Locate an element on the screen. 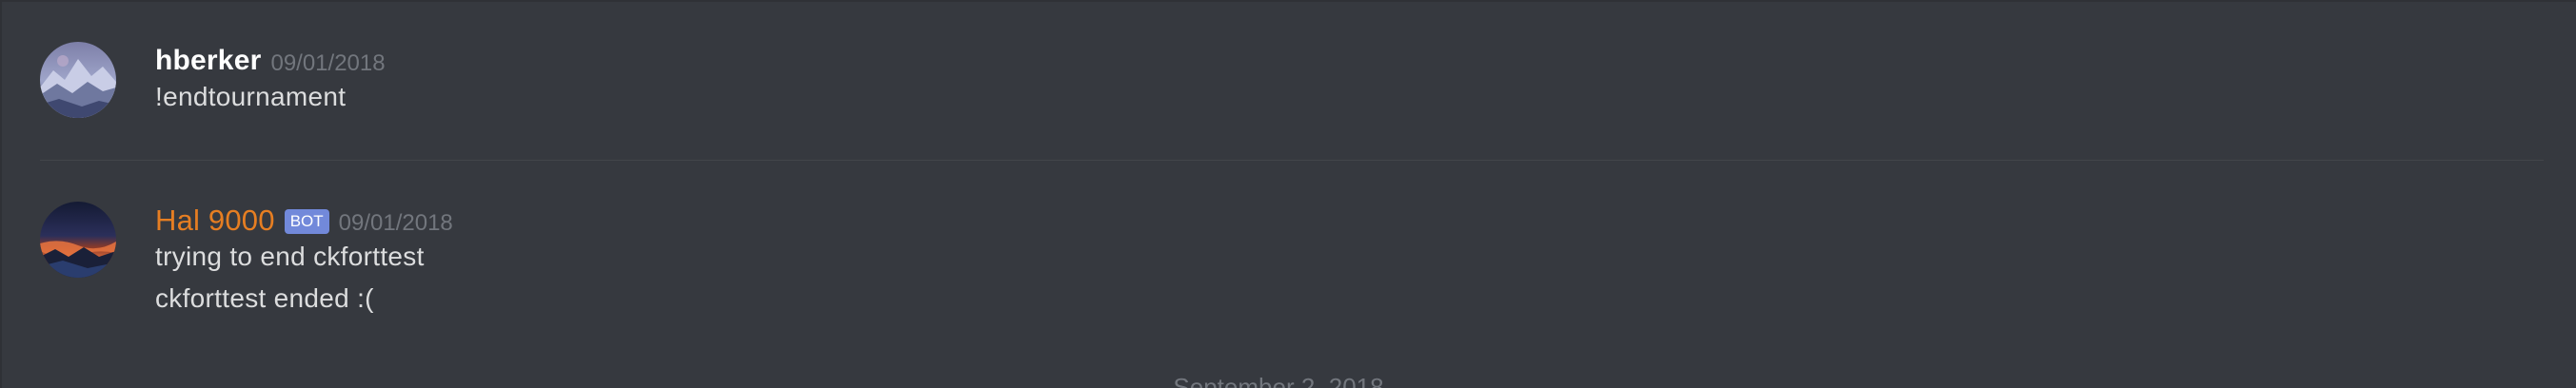  date-divider: September 2, 2018 is located at coordinates (1288, 380).